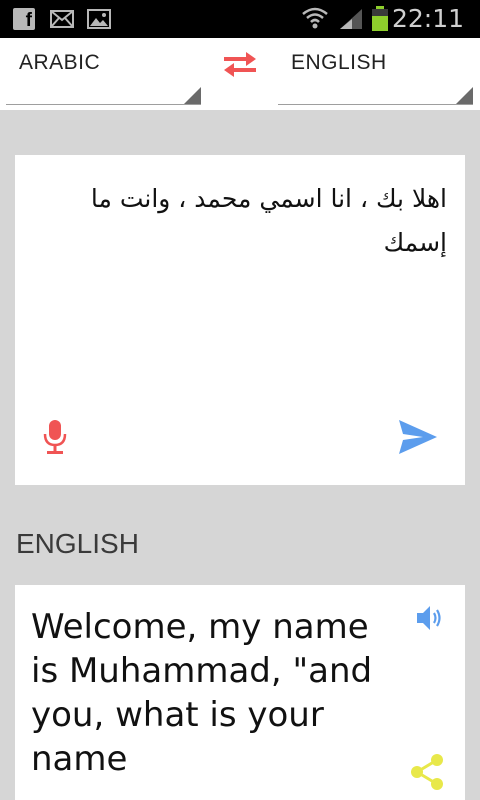 The width and height of the screenshot is (480, 800). What do you see at coordinates (427, 772) in the screenshot?
I see `share-icon` at bounding box center [427, 772].